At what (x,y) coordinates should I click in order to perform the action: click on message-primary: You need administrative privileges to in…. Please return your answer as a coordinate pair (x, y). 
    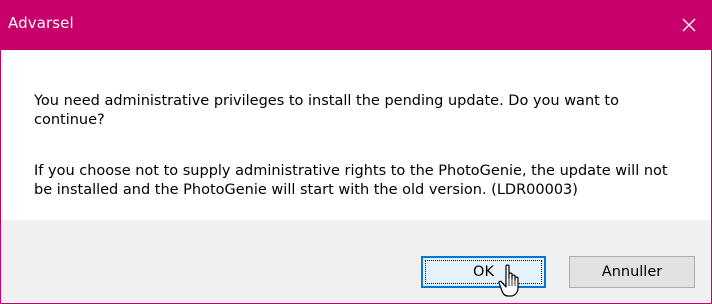
    Looking at the image, I should click on (326, 110).